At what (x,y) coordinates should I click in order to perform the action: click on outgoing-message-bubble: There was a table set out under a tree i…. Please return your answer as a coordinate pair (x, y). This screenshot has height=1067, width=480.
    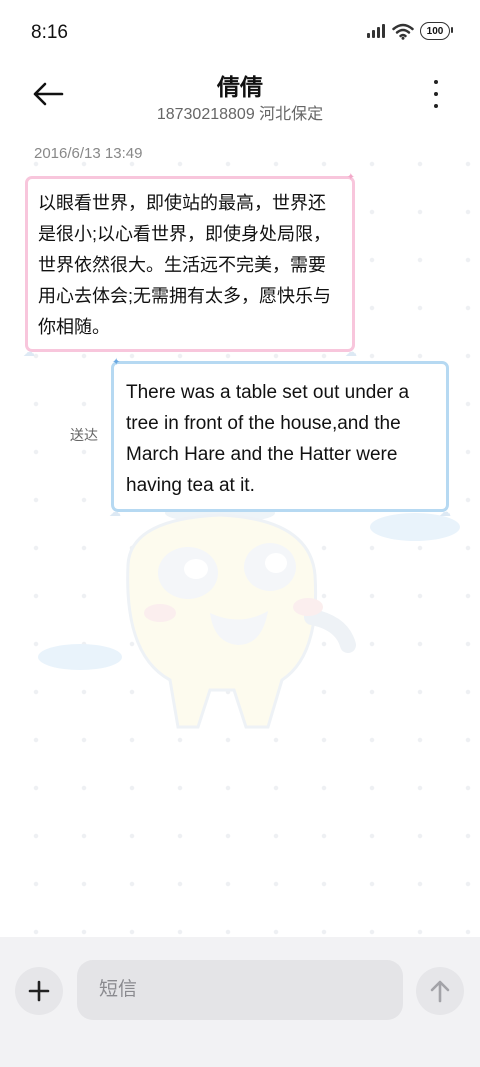
    Looking at the image, I should click on (280, 438).